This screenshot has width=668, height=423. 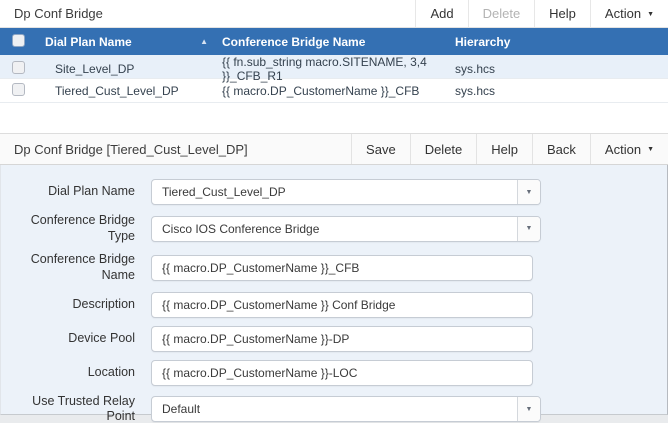 I want to click on field-label: Description, so click(x=103, y=303).